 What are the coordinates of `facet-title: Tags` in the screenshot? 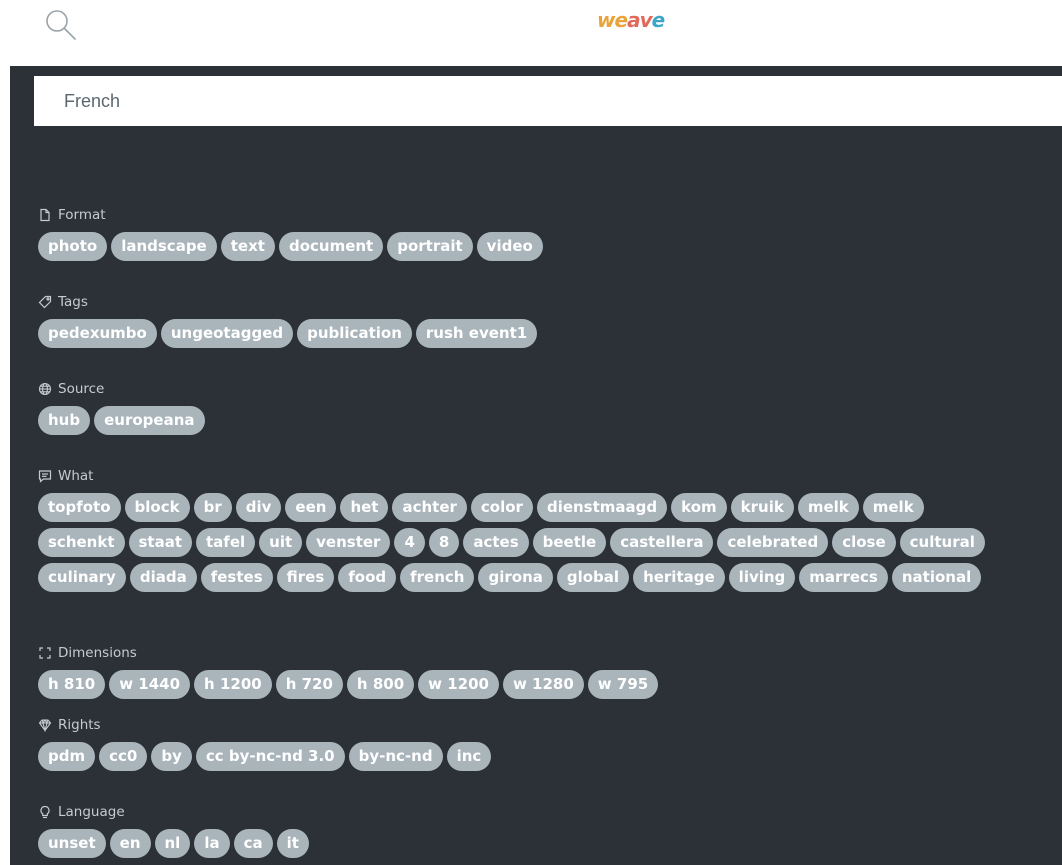 It's located at (63, 302).